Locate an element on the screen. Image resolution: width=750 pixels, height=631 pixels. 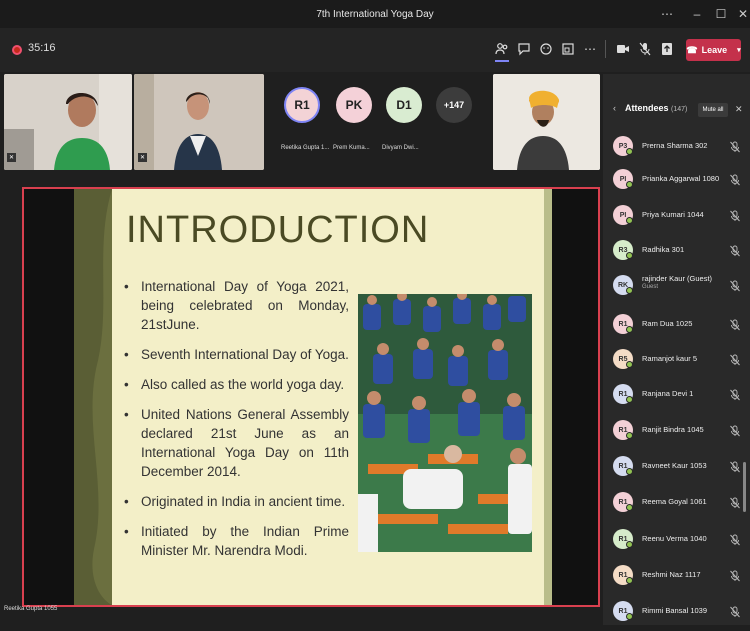
attendee-row: PI Prianka Aggarwal 1080 is located at coordinates (678, 182).